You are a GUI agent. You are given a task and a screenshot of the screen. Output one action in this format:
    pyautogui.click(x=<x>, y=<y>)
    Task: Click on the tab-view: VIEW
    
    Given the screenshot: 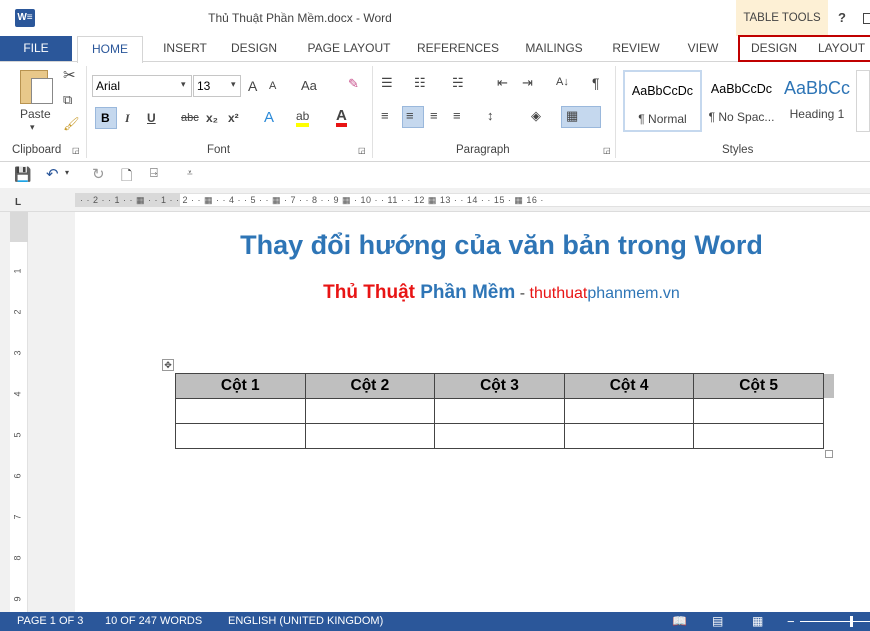 What is the action you would take?
    pyautogui.click(x=703, y=49)
    